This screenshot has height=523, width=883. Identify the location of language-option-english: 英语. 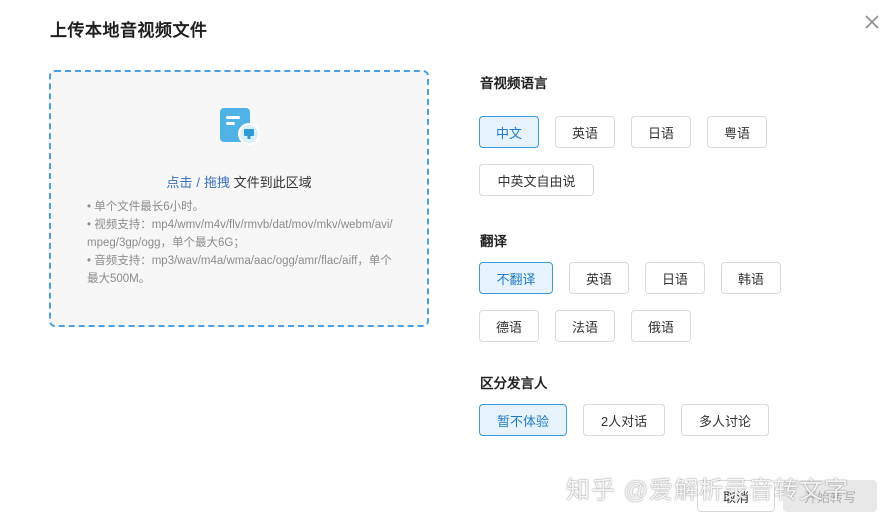
(585, 132).